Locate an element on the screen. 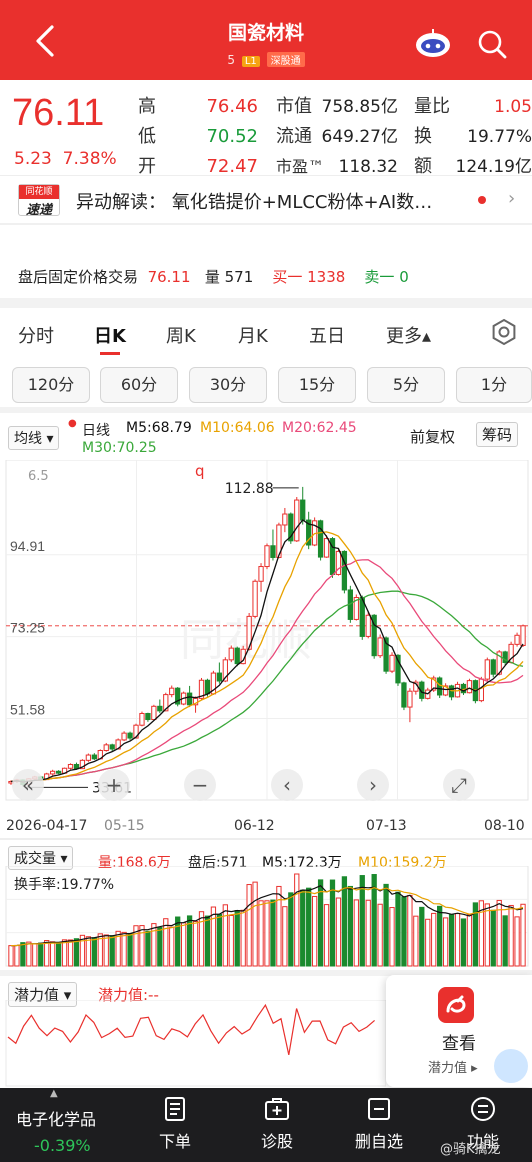  minute-button-5: 5分 is located at coordinates (406, 385).